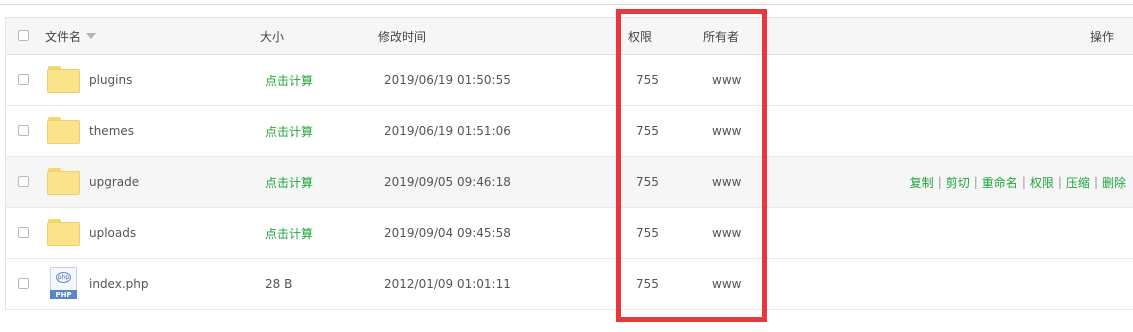  I want to click on header-actions: 操作, so click(1102, 36).